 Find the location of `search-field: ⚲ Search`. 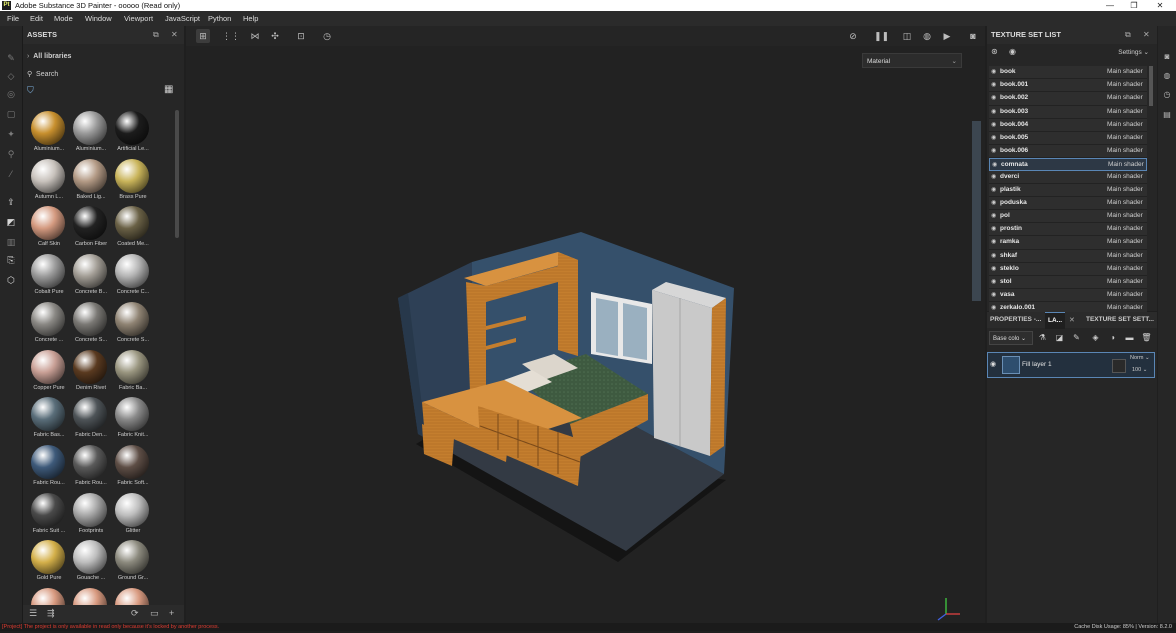

search-field: ⚲ Search is located at coordinates (42, 74).